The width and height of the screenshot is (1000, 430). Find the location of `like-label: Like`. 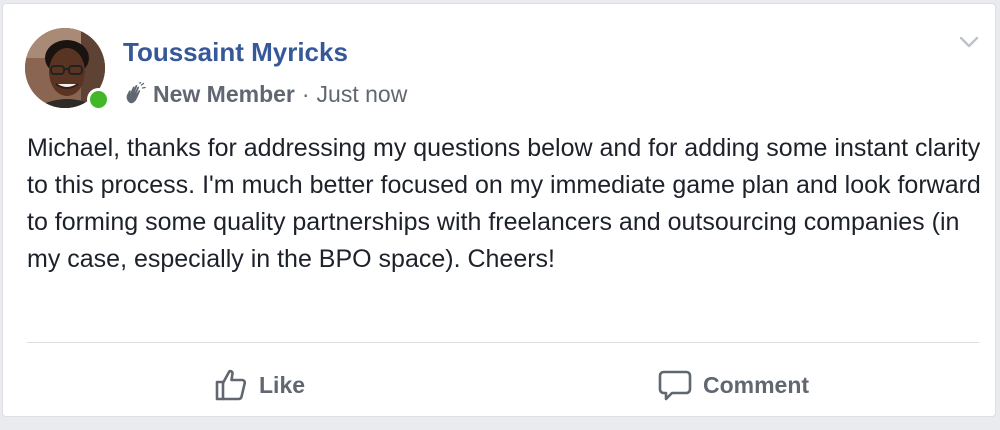

like-label: Like is located at coordinates (282, 384).